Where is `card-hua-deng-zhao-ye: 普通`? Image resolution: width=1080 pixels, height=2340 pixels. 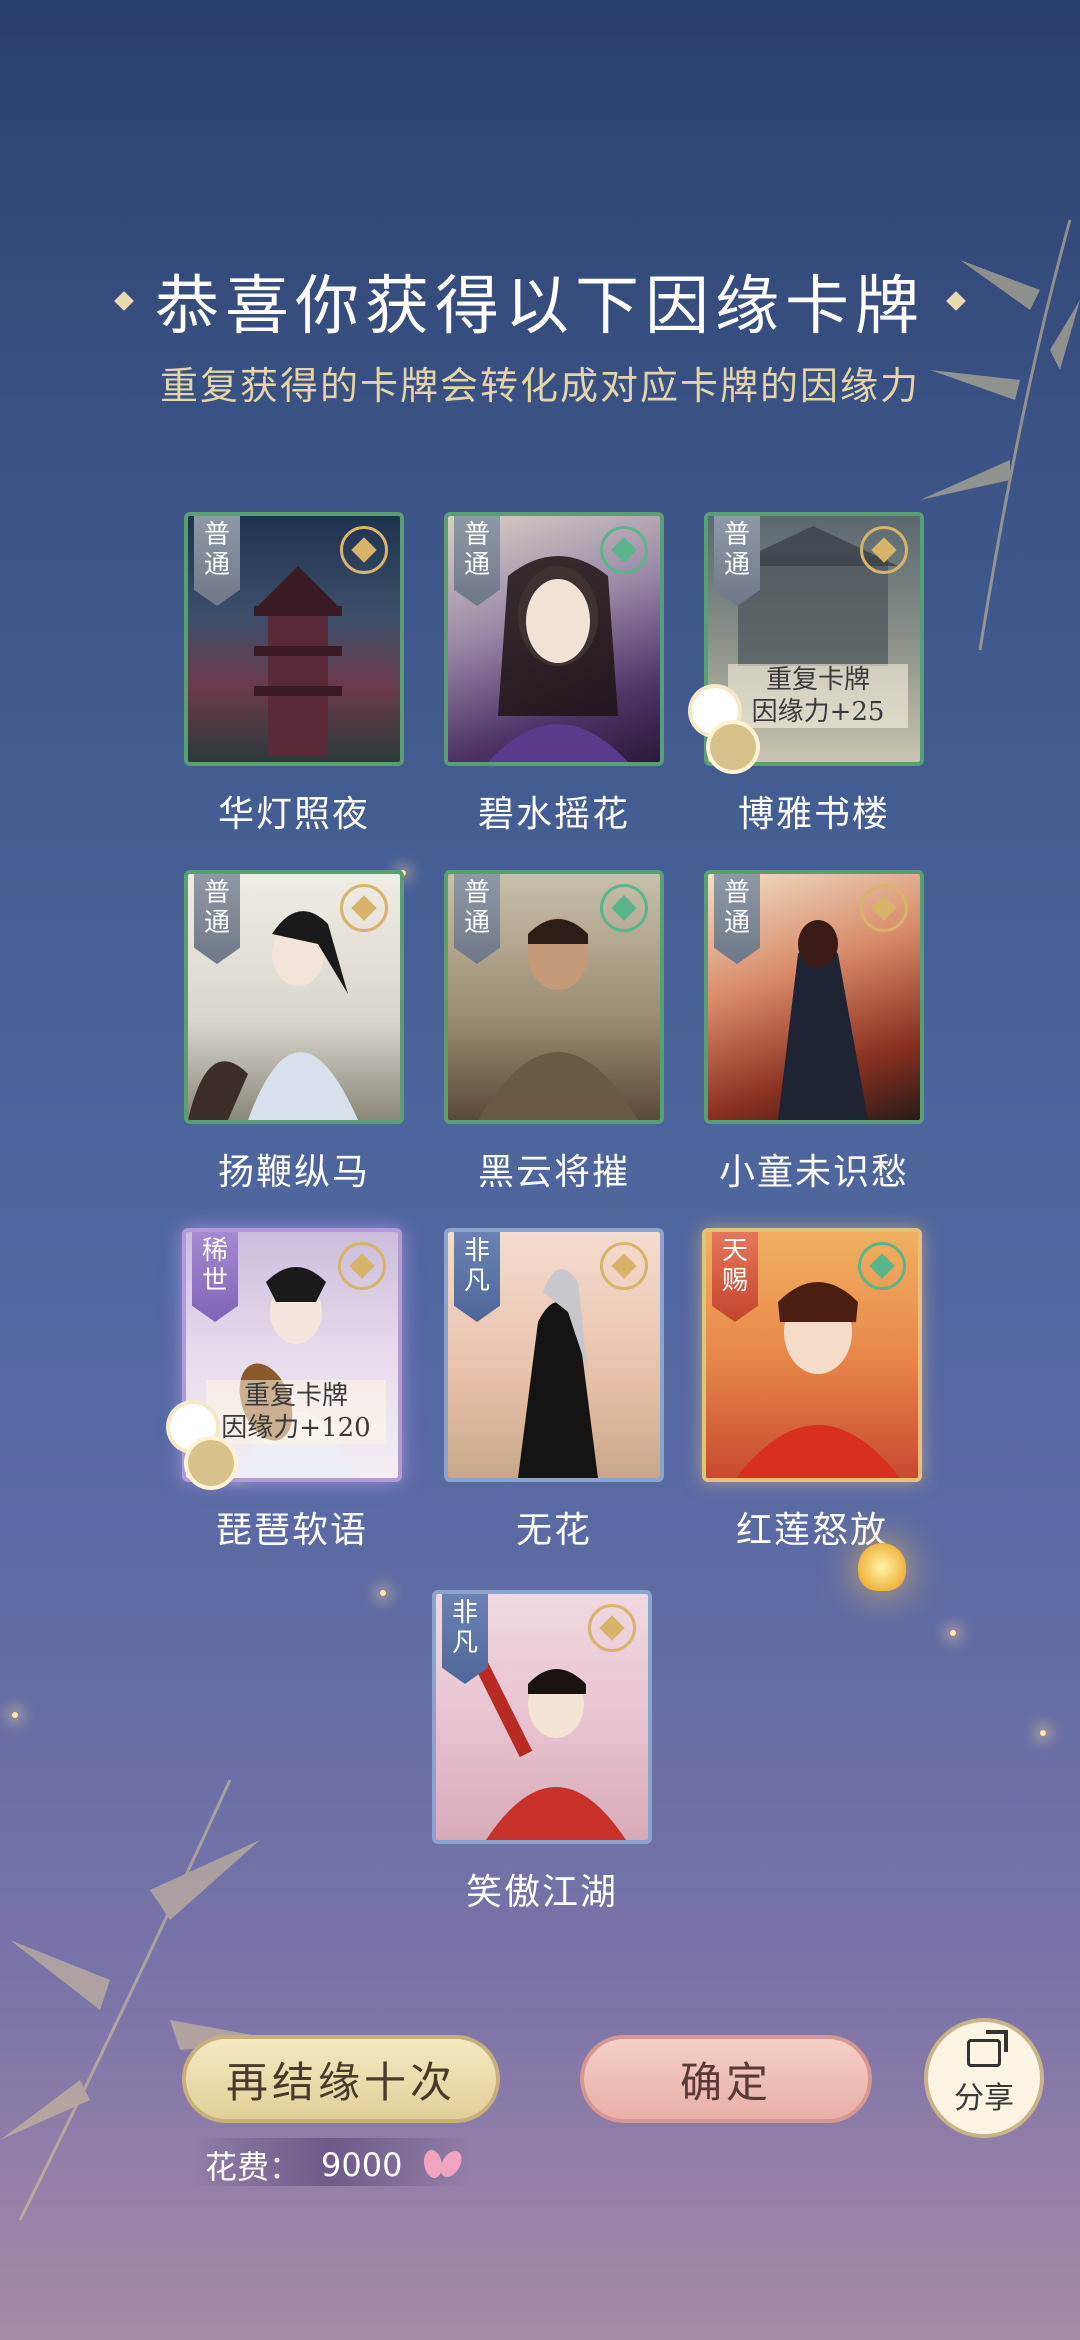 card-hua-deng-zhao-ye: 普通 is located at coordinates (294, 639).